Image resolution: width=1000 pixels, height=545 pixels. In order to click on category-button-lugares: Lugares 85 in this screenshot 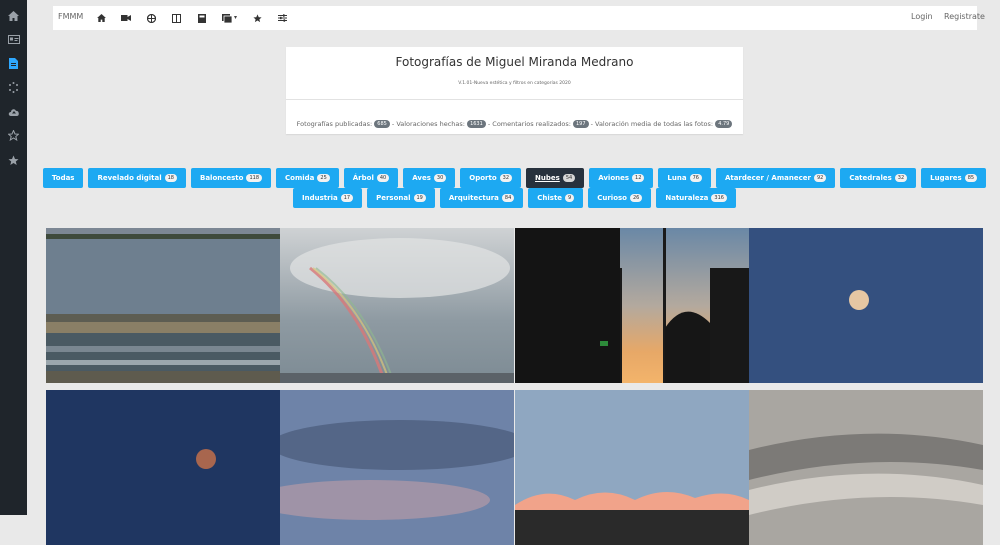, I will do `click(954, 178)`.